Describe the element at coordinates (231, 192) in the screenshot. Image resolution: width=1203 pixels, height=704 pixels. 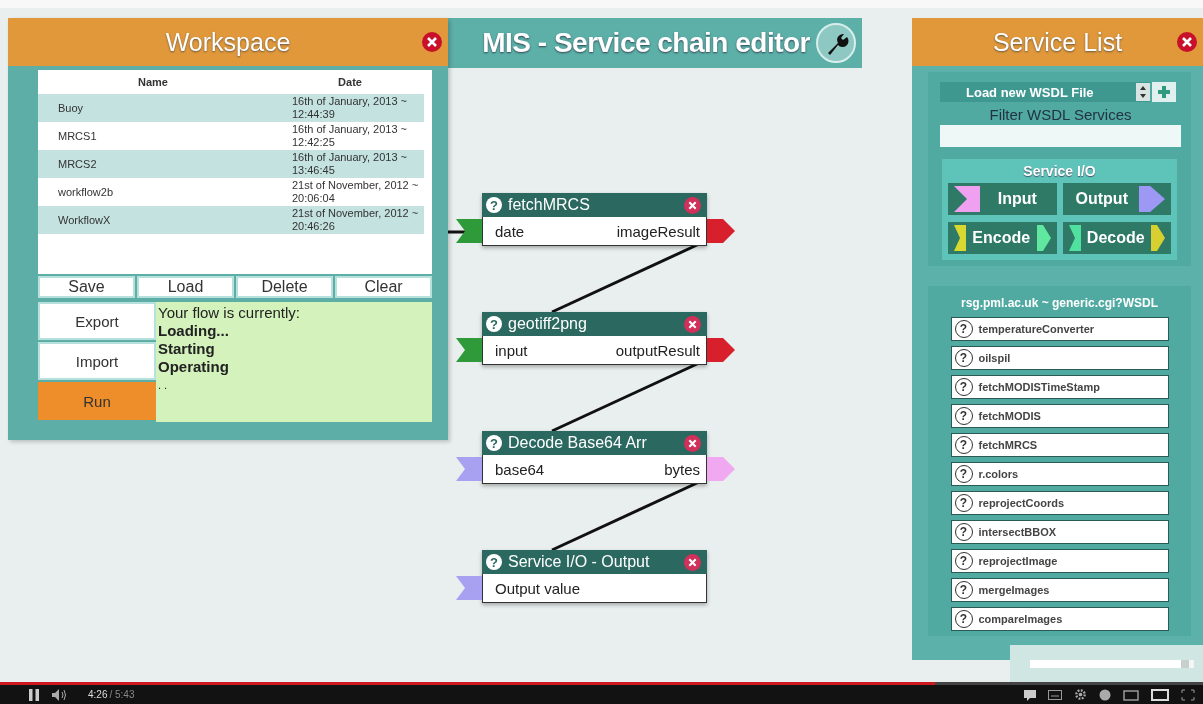
I see `table-row: workflow2b 21st of November, 2012 ~ 20:06:04` at that location.